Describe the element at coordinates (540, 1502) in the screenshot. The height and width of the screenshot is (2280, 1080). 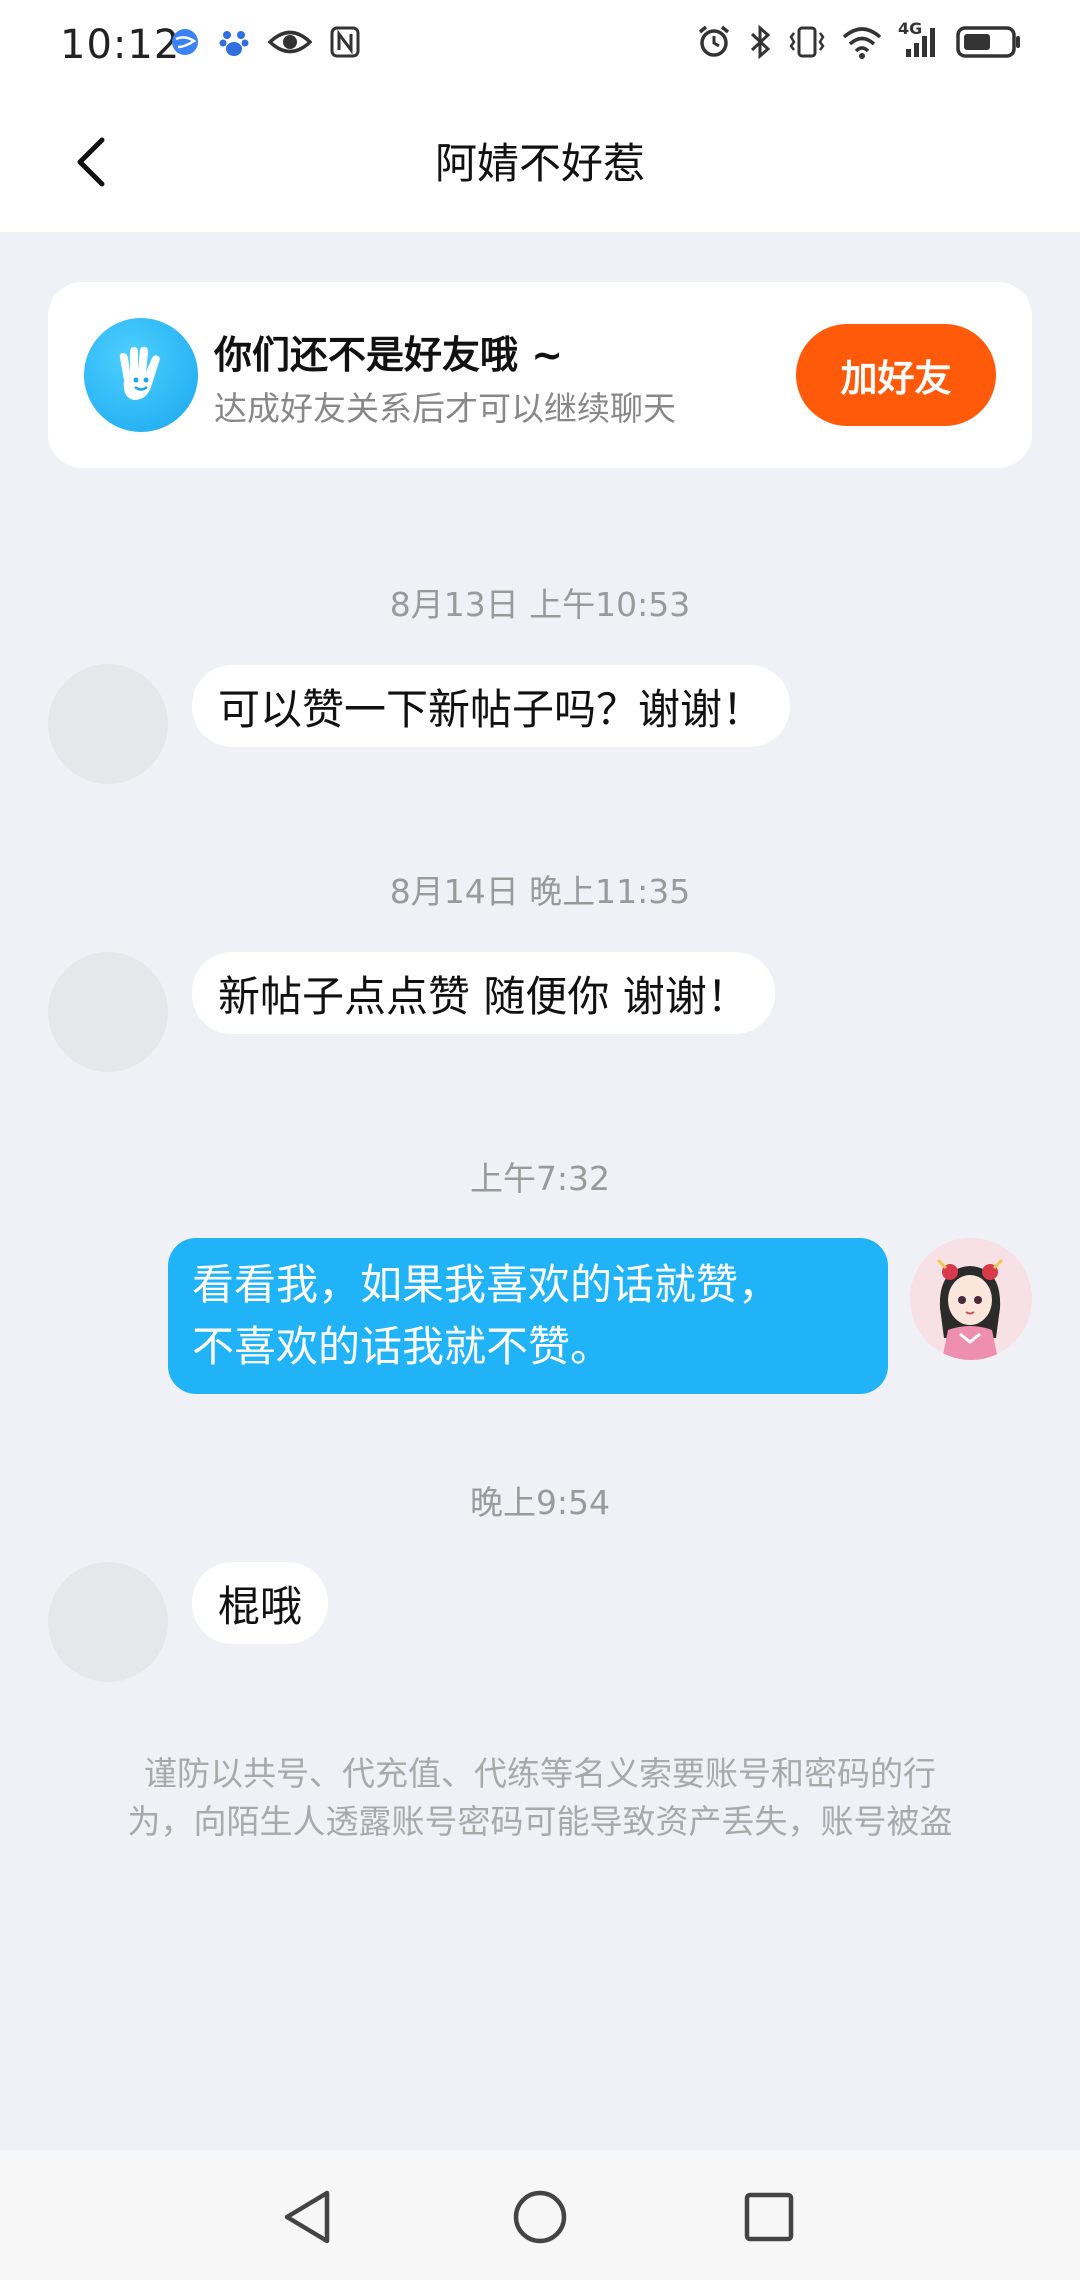
I see `message-timestamp: 晚上9:54` at that location.